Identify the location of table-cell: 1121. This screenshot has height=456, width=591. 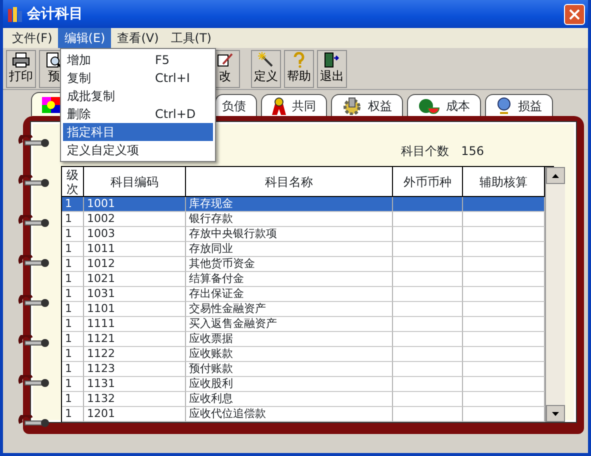
(135, 339).